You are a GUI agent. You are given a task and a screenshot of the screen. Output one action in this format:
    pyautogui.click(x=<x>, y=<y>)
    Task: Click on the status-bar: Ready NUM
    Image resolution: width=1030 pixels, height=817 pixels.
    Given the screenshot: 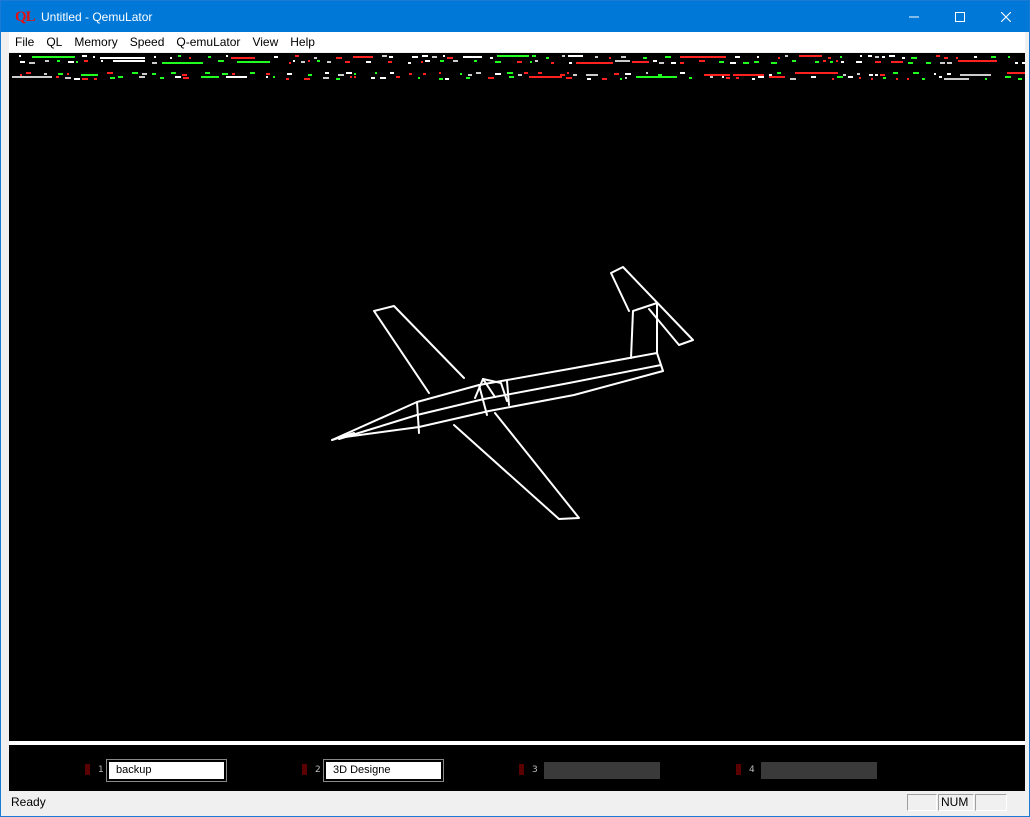 What is the action you would take?
    pyautogui.click(x=519, y=803)
    